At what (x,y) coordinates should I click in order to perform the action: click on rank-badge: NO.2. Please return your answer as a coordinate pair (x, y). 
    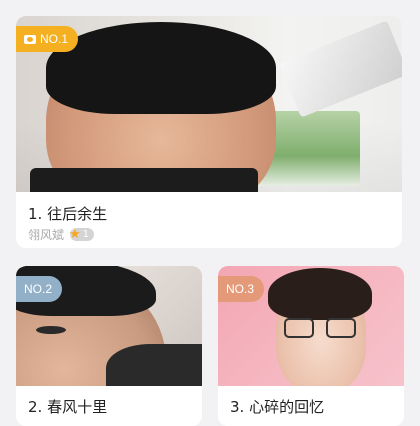
    Looking at the image, I should click on (39, 289).